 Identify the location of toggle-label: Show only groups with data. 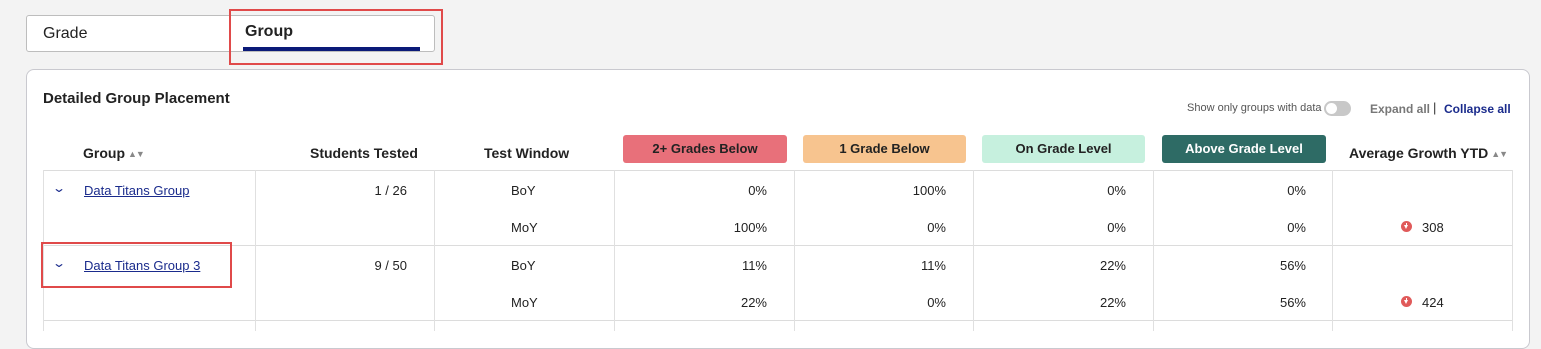
(1254, 108).